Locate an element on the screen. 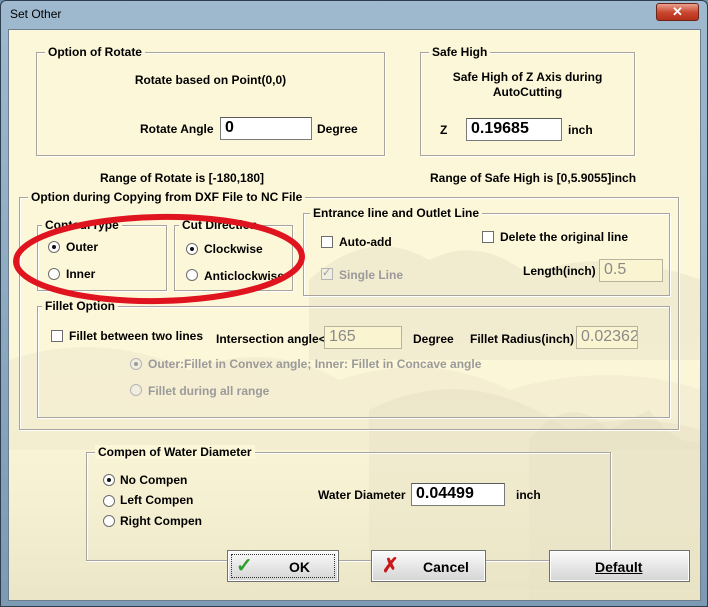 This screenshot has width=708, height=607. safe-high-legend: Safe High is located at coordinates (460, 52).